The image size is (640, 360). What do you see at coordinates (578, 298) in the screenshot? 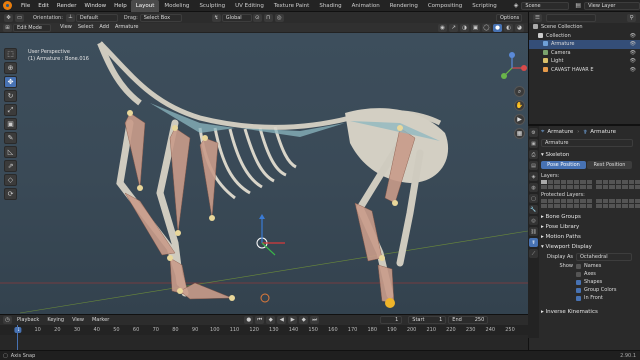
I see `in-front-checkbox` at bounding box center [578, 298].